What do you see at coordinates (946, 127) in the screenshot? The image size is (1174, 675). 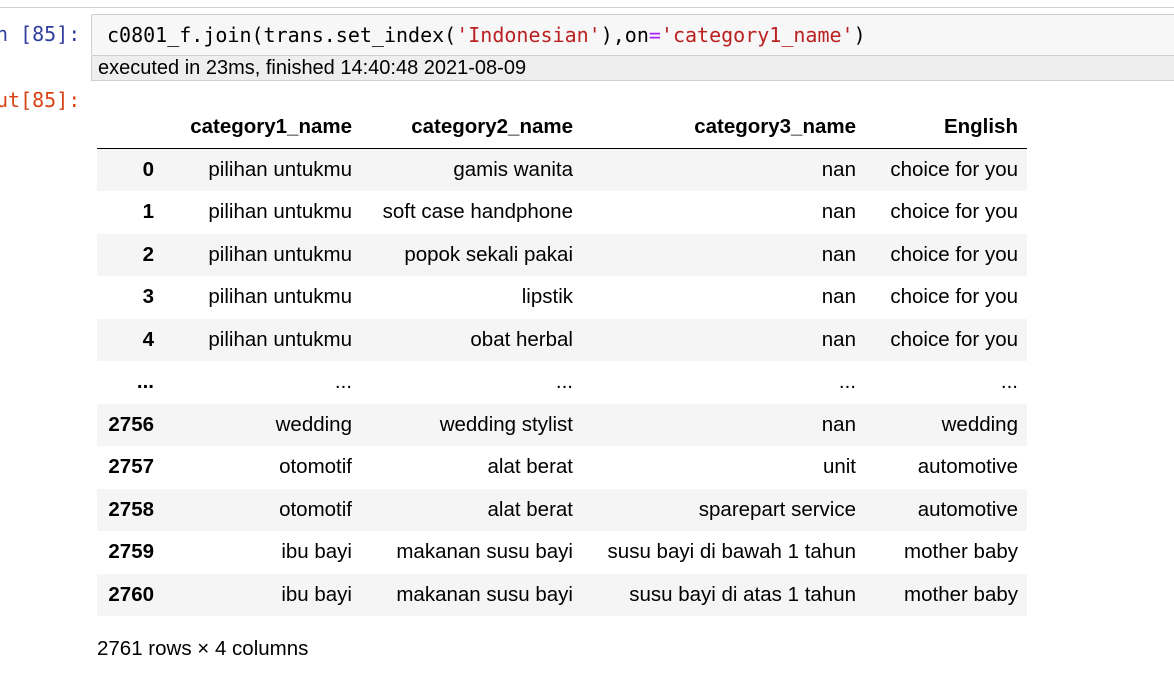 I see `column-header: English` at bounding box center [946, 127].